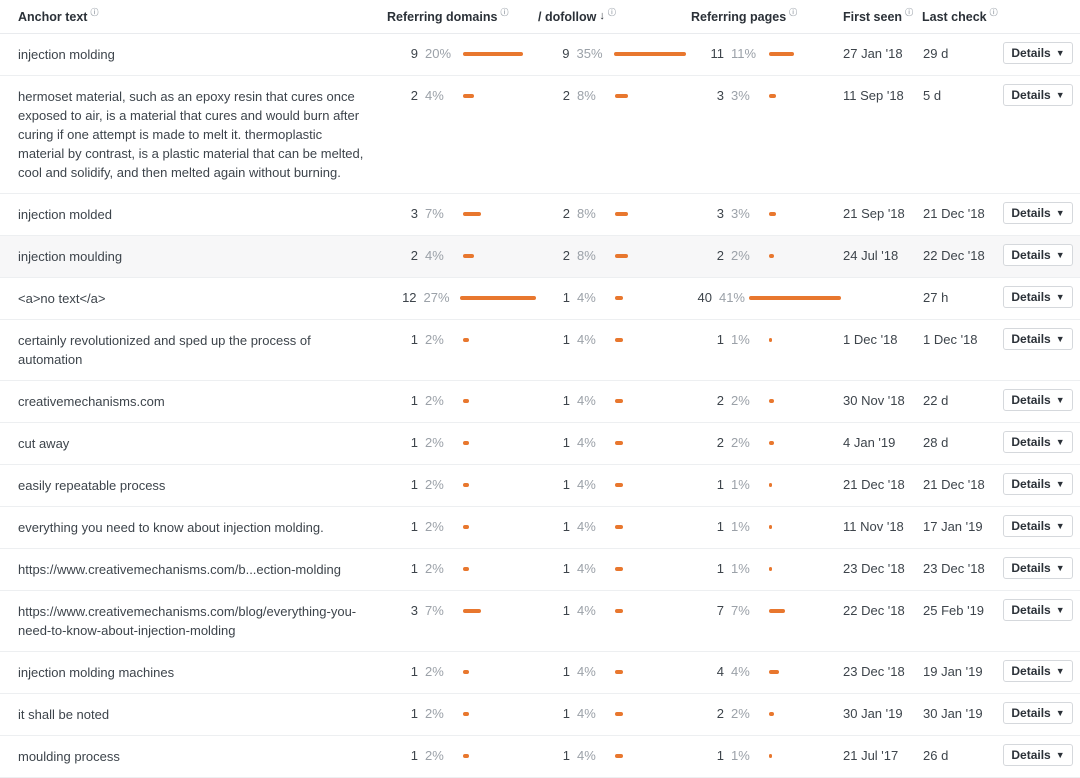 The image size is (1080, 778). Describe the element at coordinates (461, 298) in the screenshot. I see `referring-domains-metric: 12 27%` at that location.